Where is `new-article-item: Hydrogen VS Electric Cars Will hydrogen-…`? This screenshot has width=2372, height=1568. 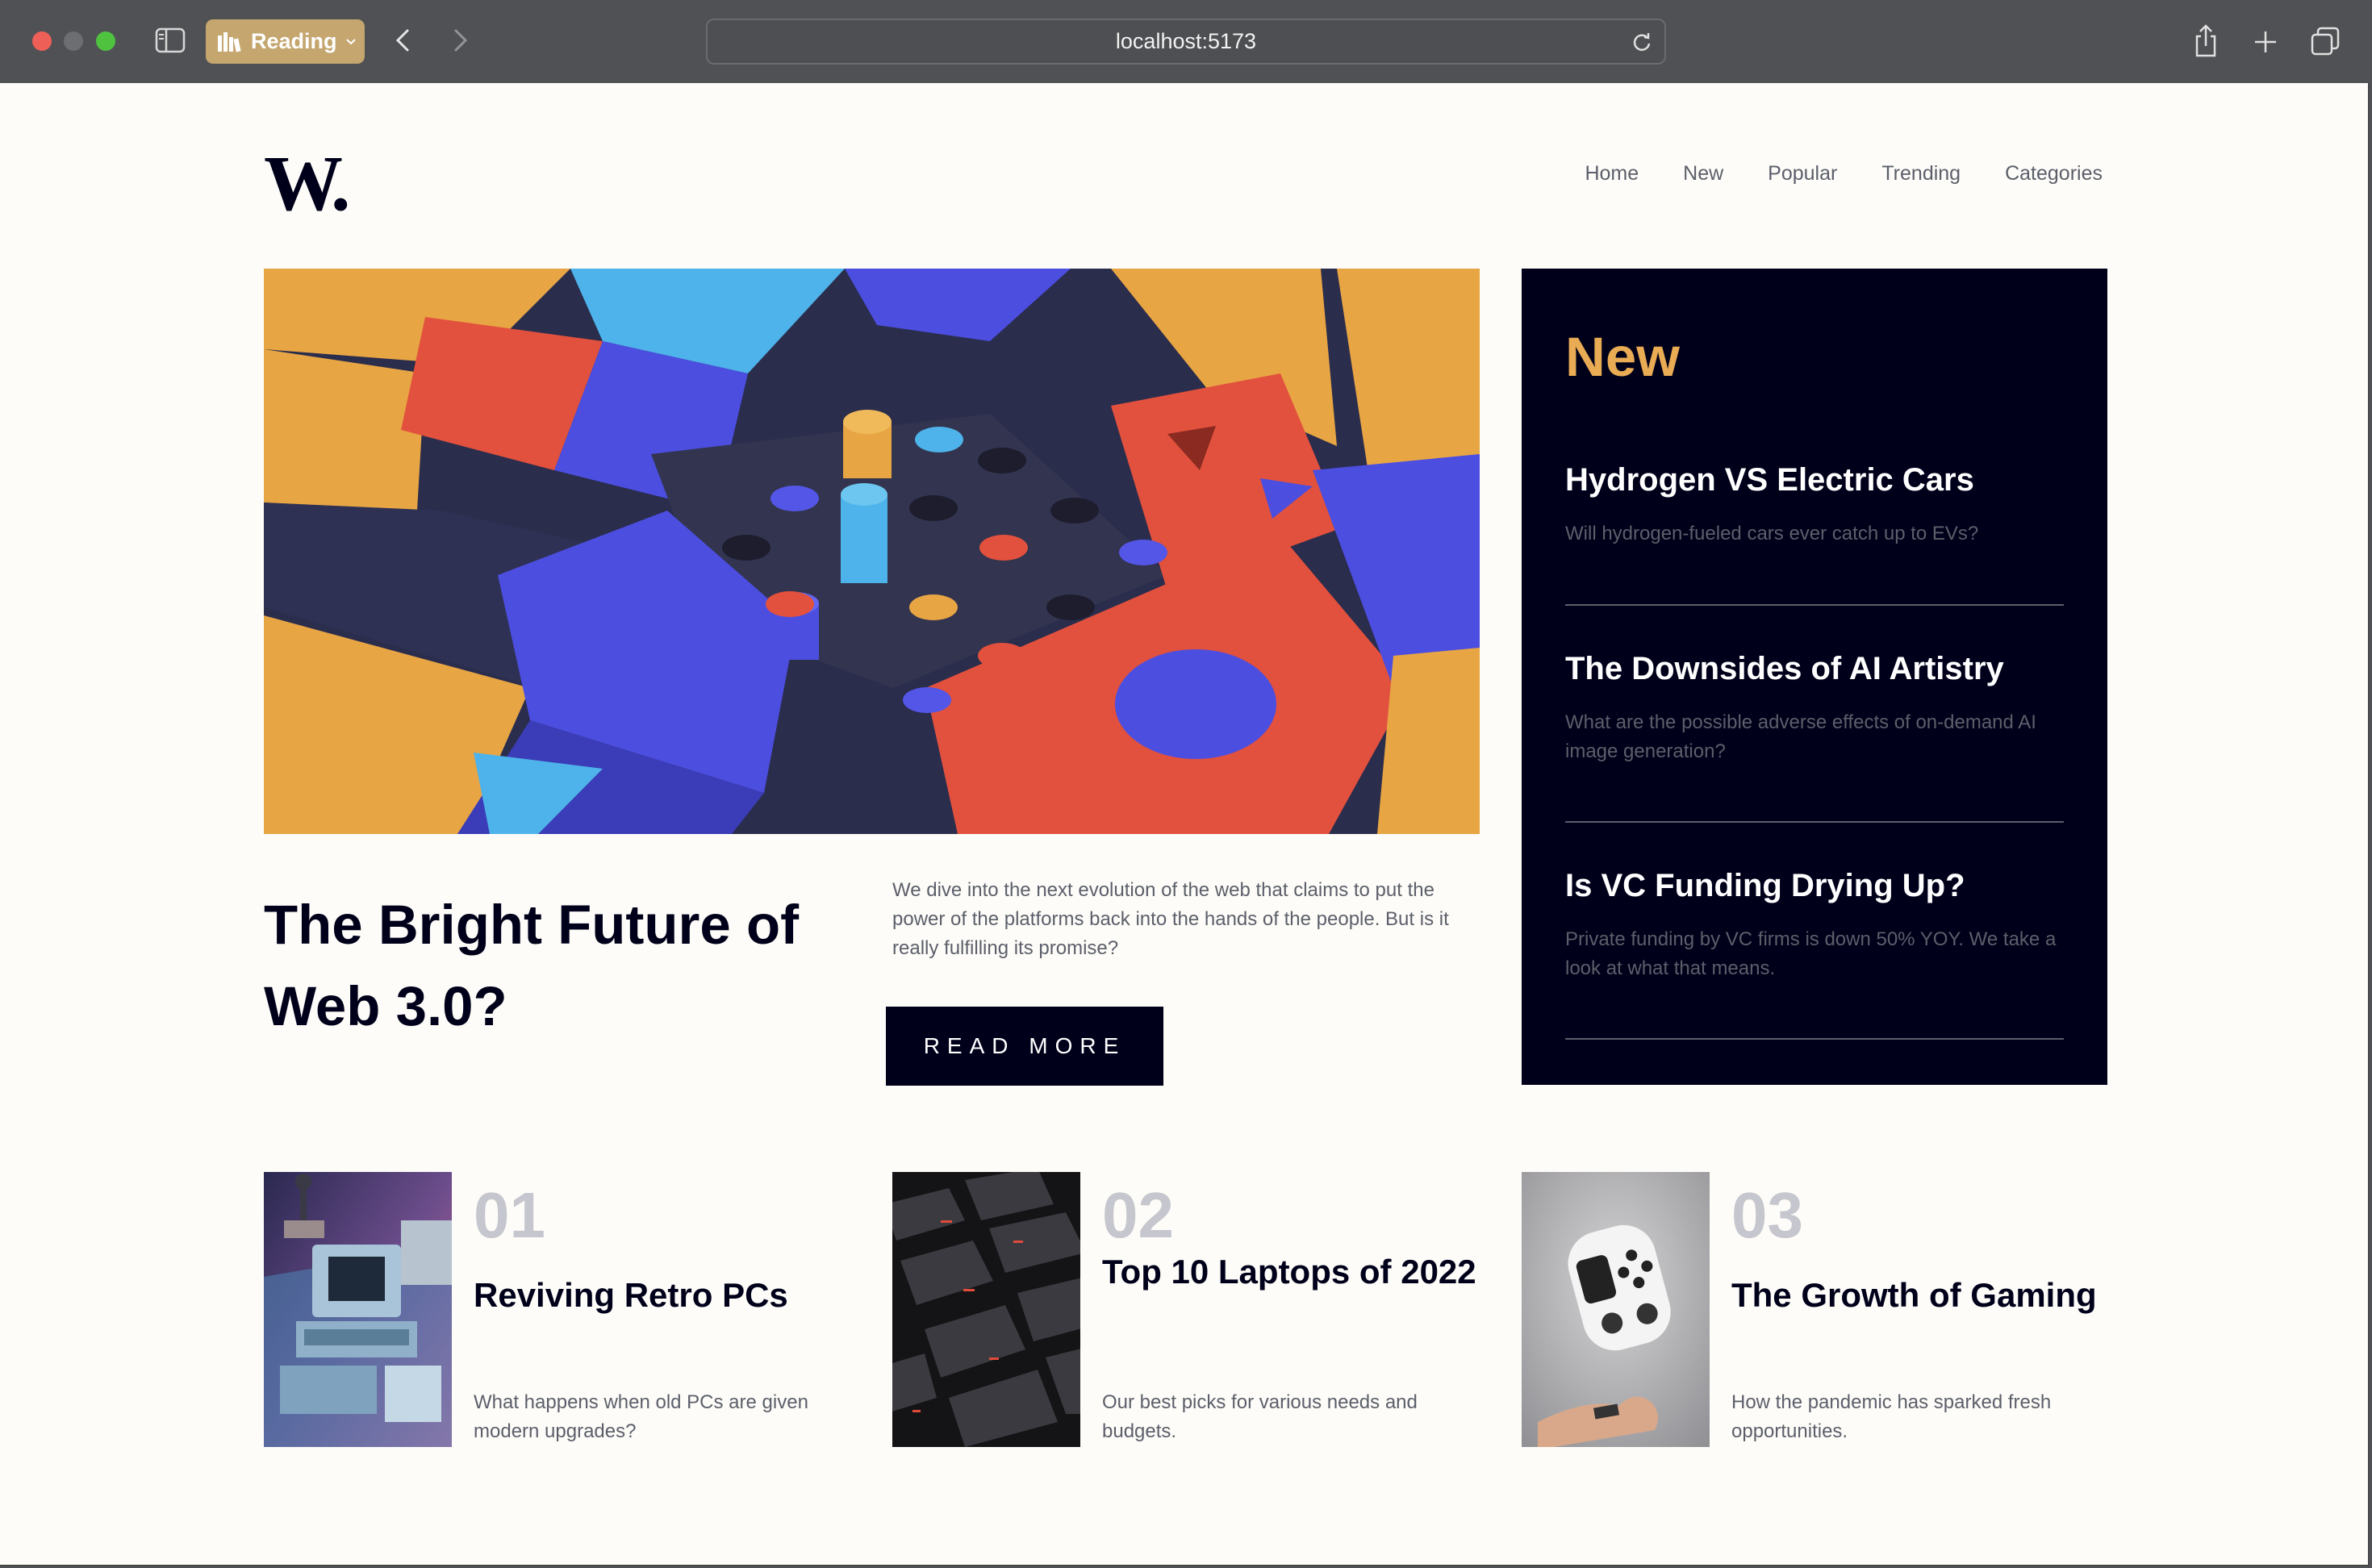 new-article-item: Hydrogen VS Electric Cars Will hydrogen-… is located at coordinates (1815, 534).